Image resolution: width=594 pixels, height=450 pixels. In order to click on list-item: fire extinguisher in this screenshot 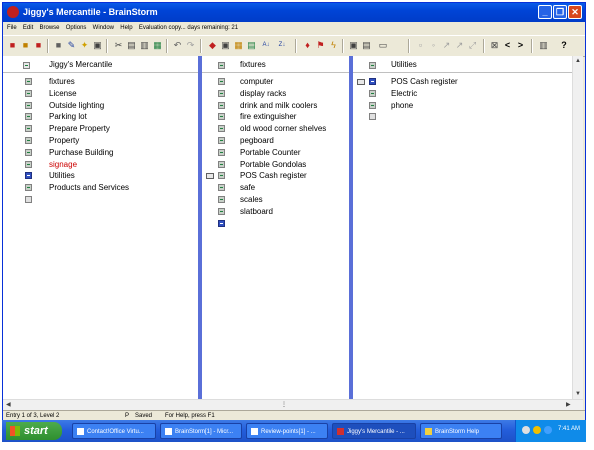, I will do `click(275, 116)`.